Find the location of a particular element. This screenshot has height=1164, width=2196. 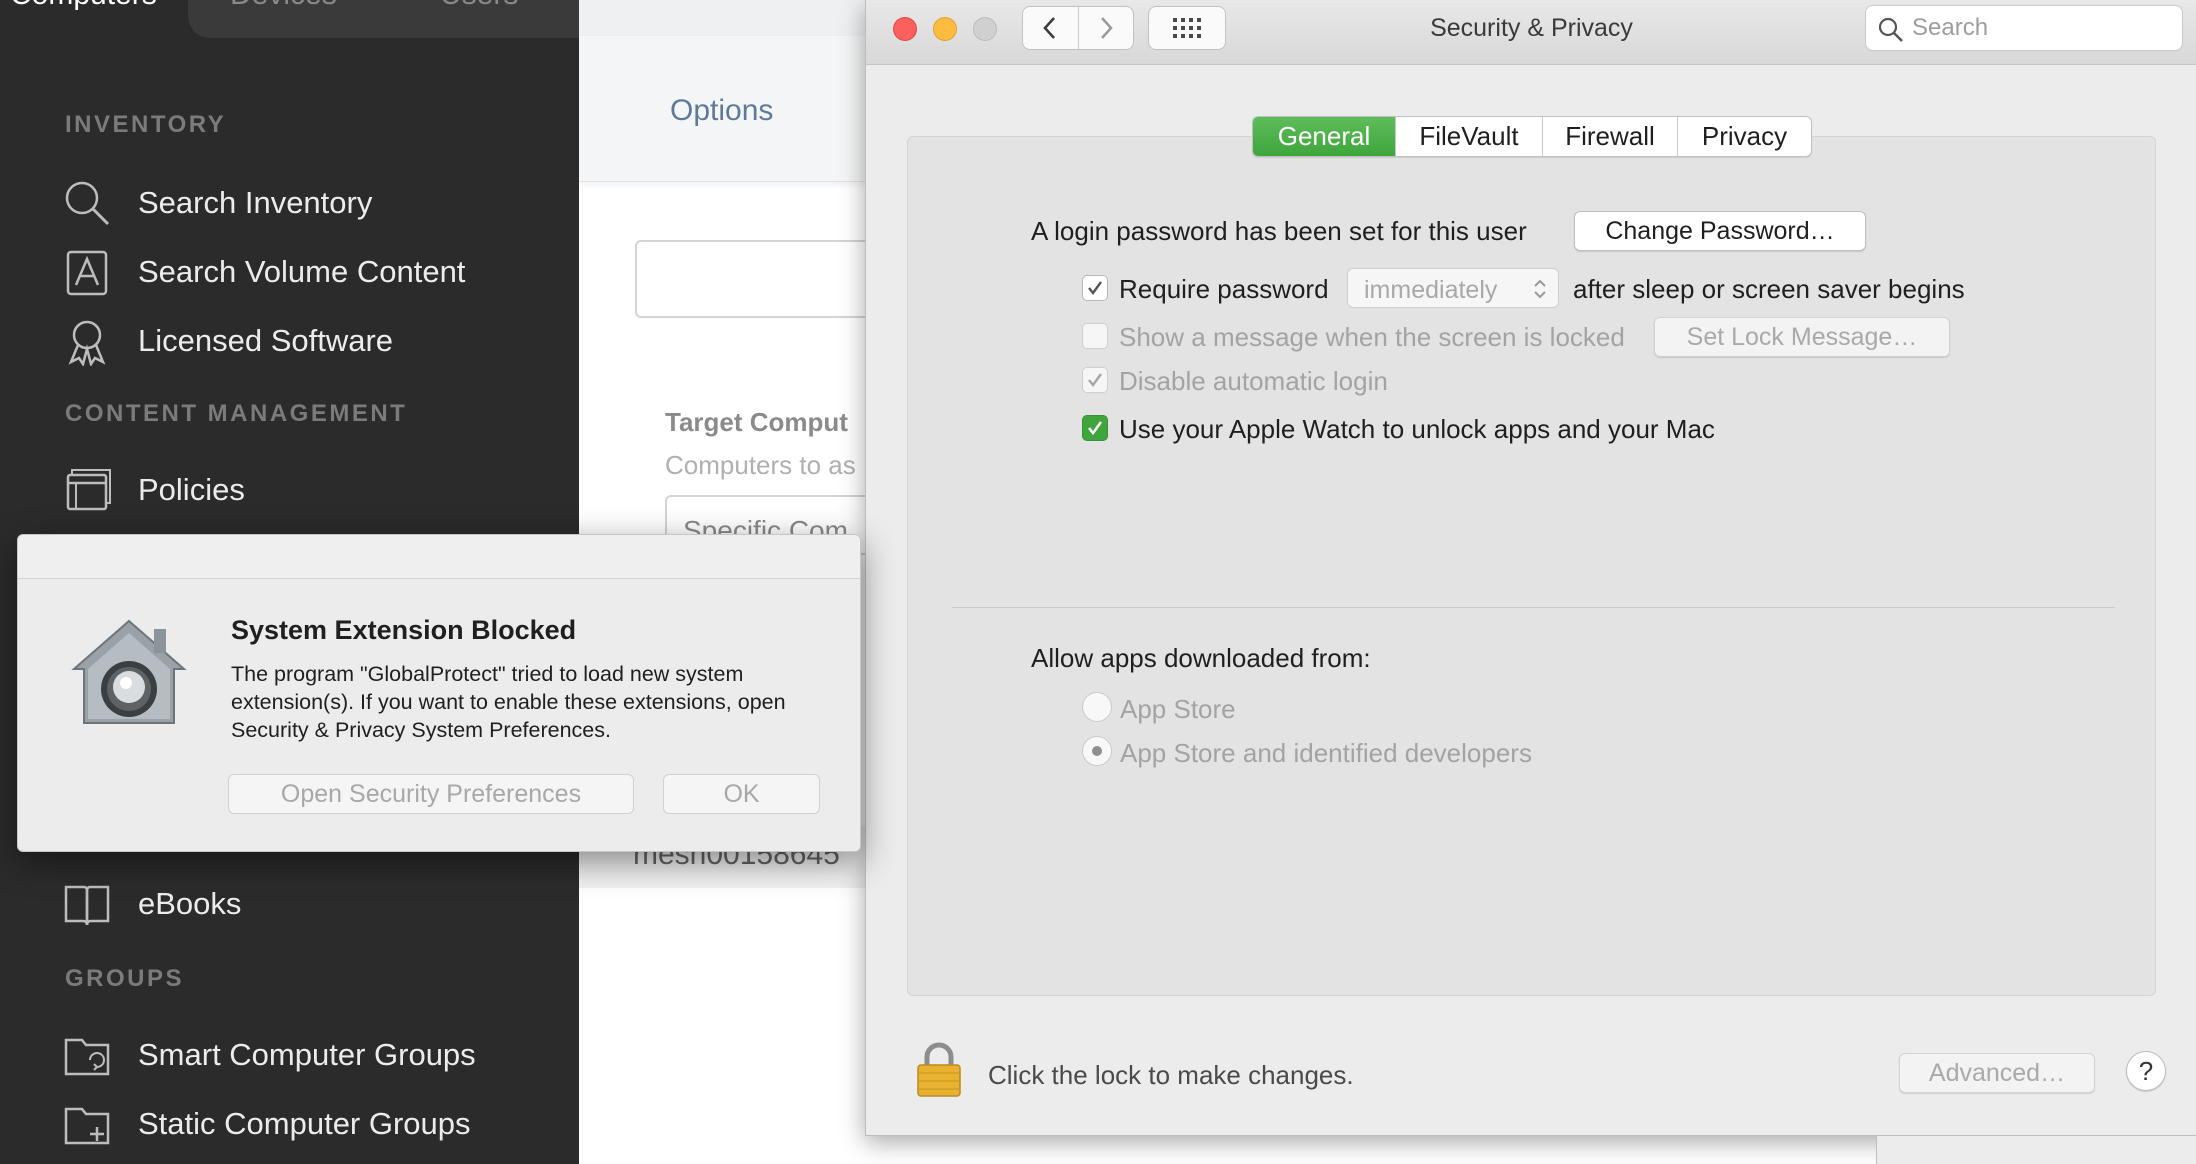

sidebar-item-licensed-software: Licensed Software is located at coordinates (312, 341).